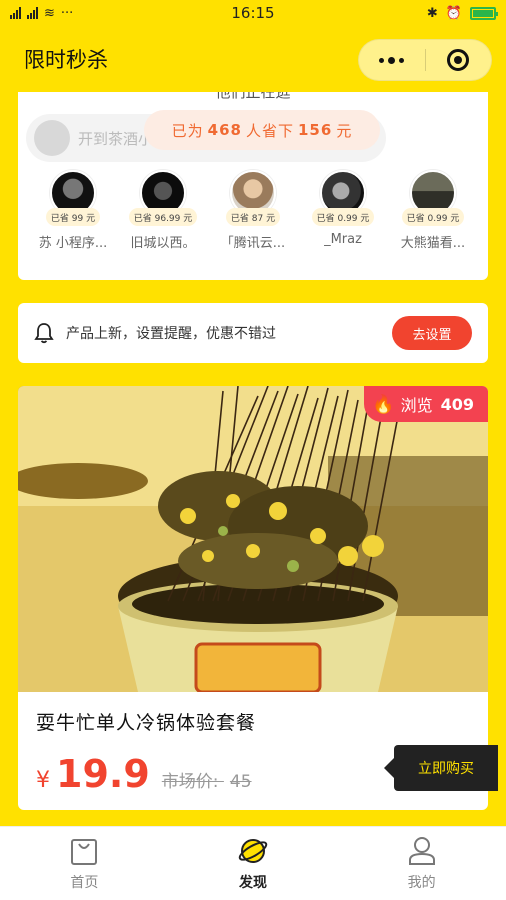 Image resolution: width=506 pixels, height=900 pixels. I want to click on page-title: 限时秒杀, so click(66, 60).